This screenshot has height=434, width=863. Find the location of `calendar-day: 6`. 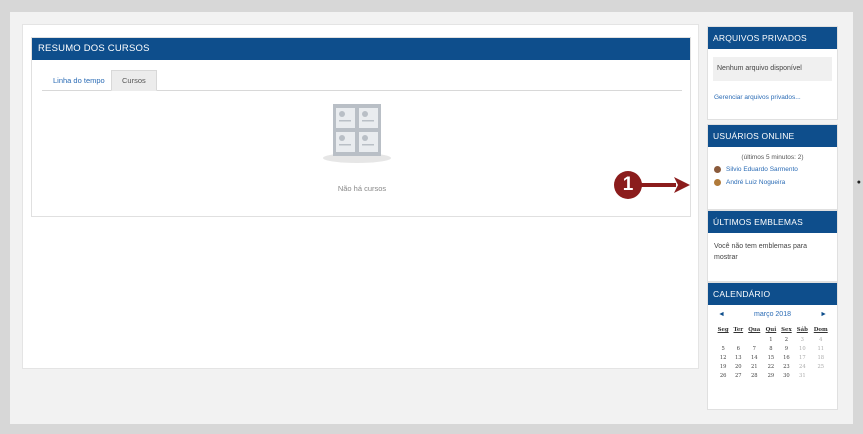

calendar-day: 6 is located at coordinates (738, 348).